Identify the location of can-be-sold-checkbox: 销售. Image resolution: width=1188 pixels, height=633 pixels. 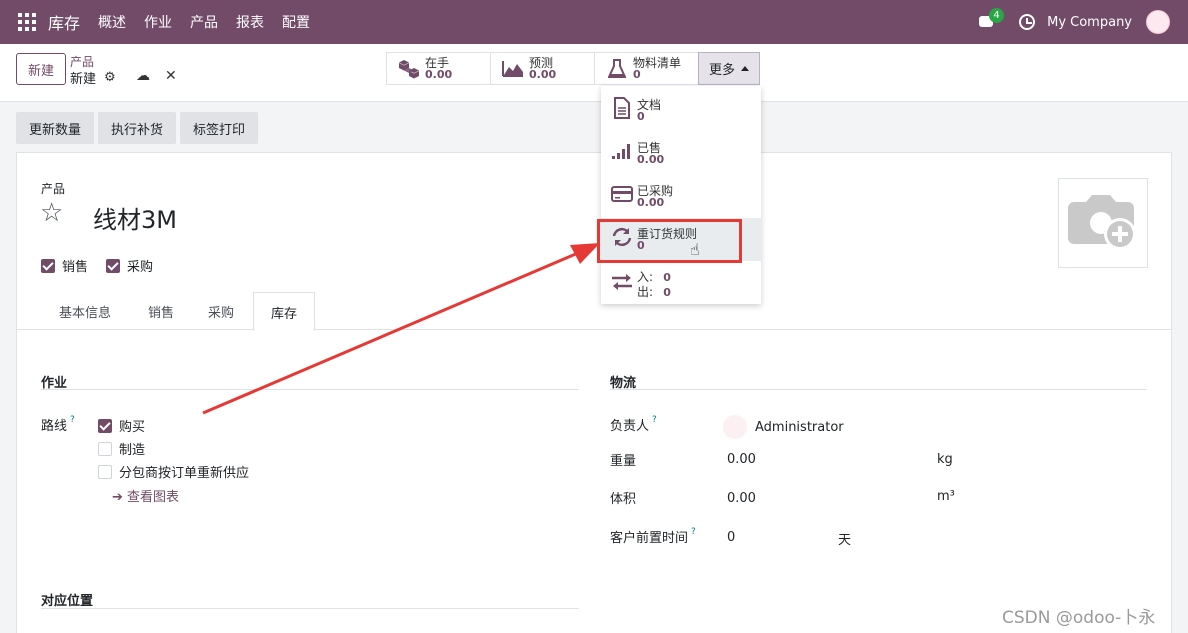
(64, 265).